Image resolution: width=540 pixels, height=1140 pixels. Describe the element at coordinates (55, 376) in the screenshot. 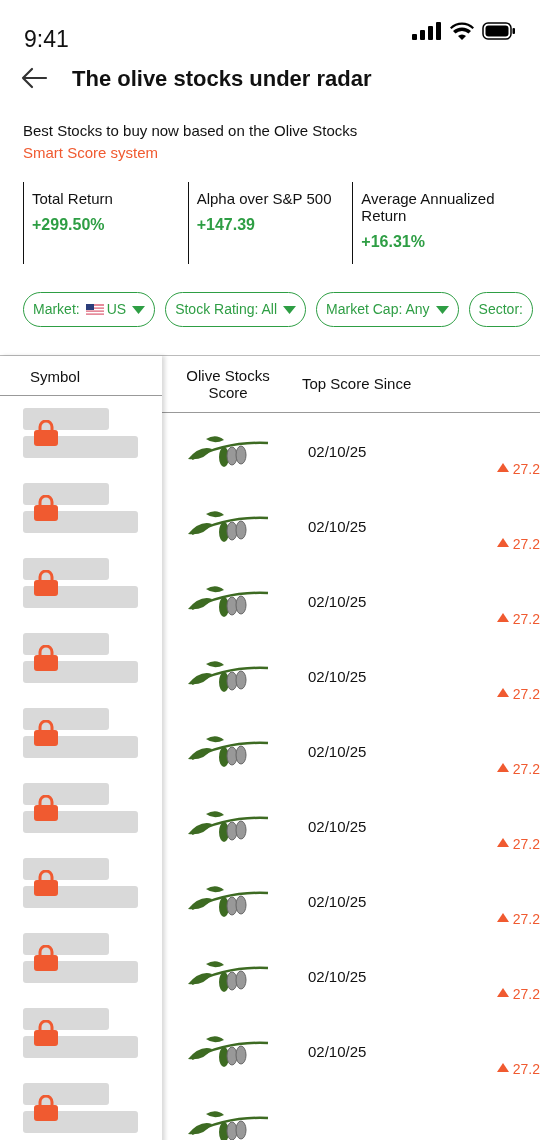

I see `column-header: Symbol` at that location.